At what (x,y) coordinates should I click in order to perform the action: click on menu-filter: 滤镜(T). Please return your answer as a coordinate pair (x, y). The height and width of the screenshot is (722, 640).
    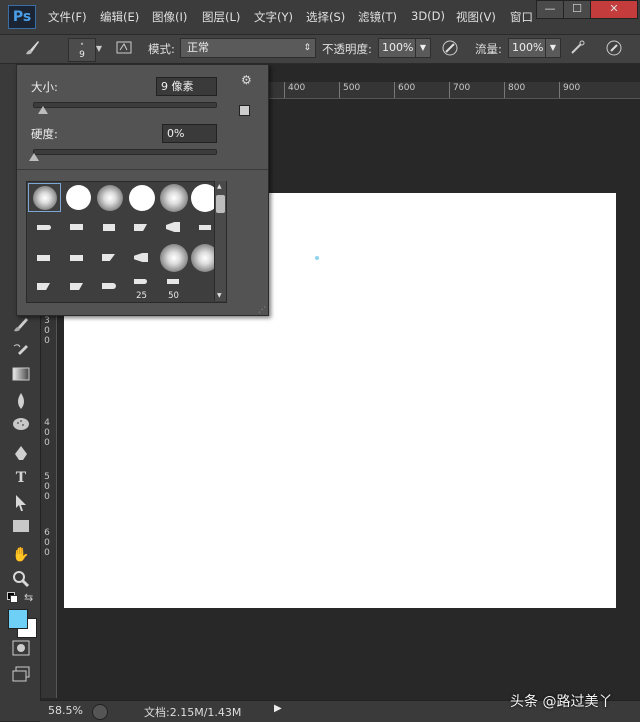
    Looking at the image, I should click on (377, 17).